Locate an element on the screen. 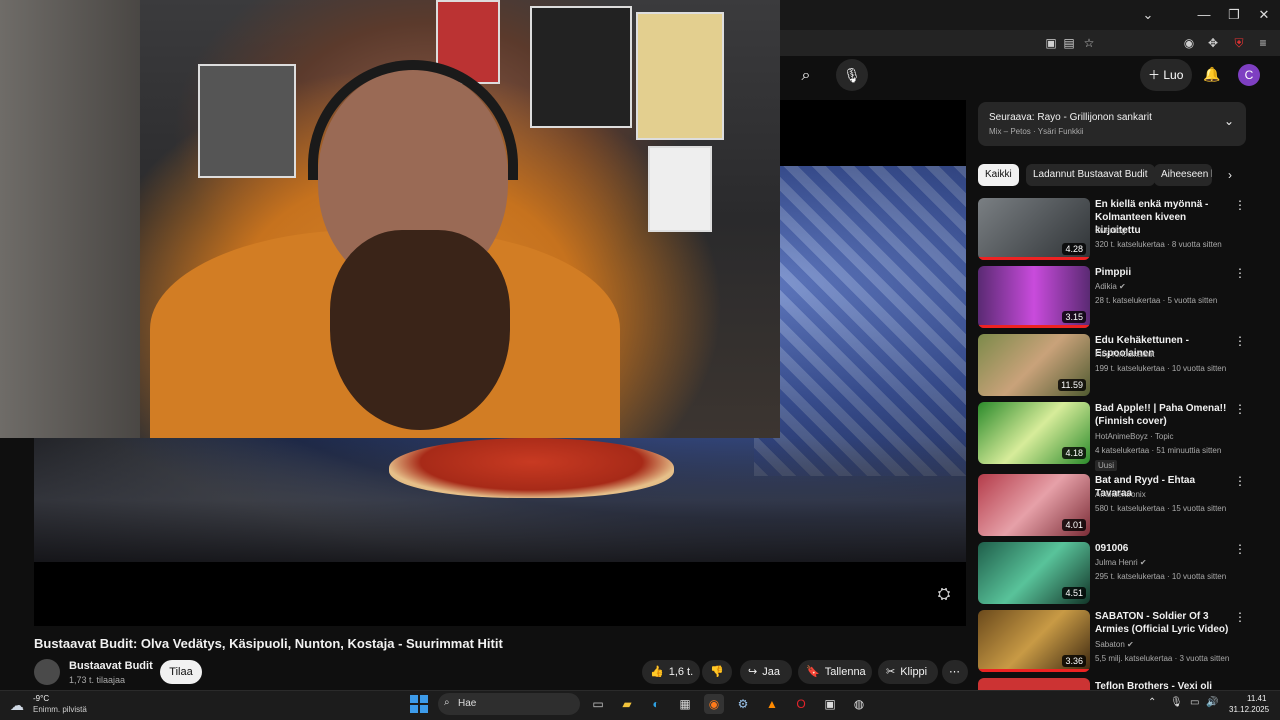 The width and height of the screenshot is (1280, 720). verified-icon: ✔ is located at coordinates (1130, 644).